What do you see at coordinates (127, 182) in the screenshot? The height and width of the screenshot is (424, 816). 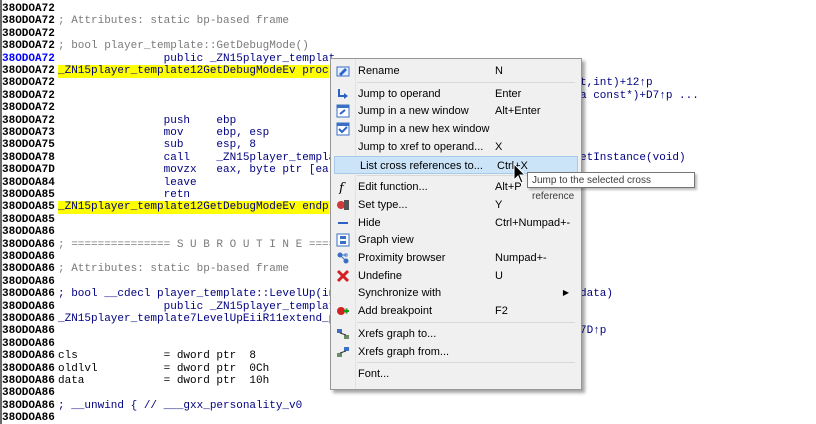 I see `line-code: leave` at bounding box center [127, 182].